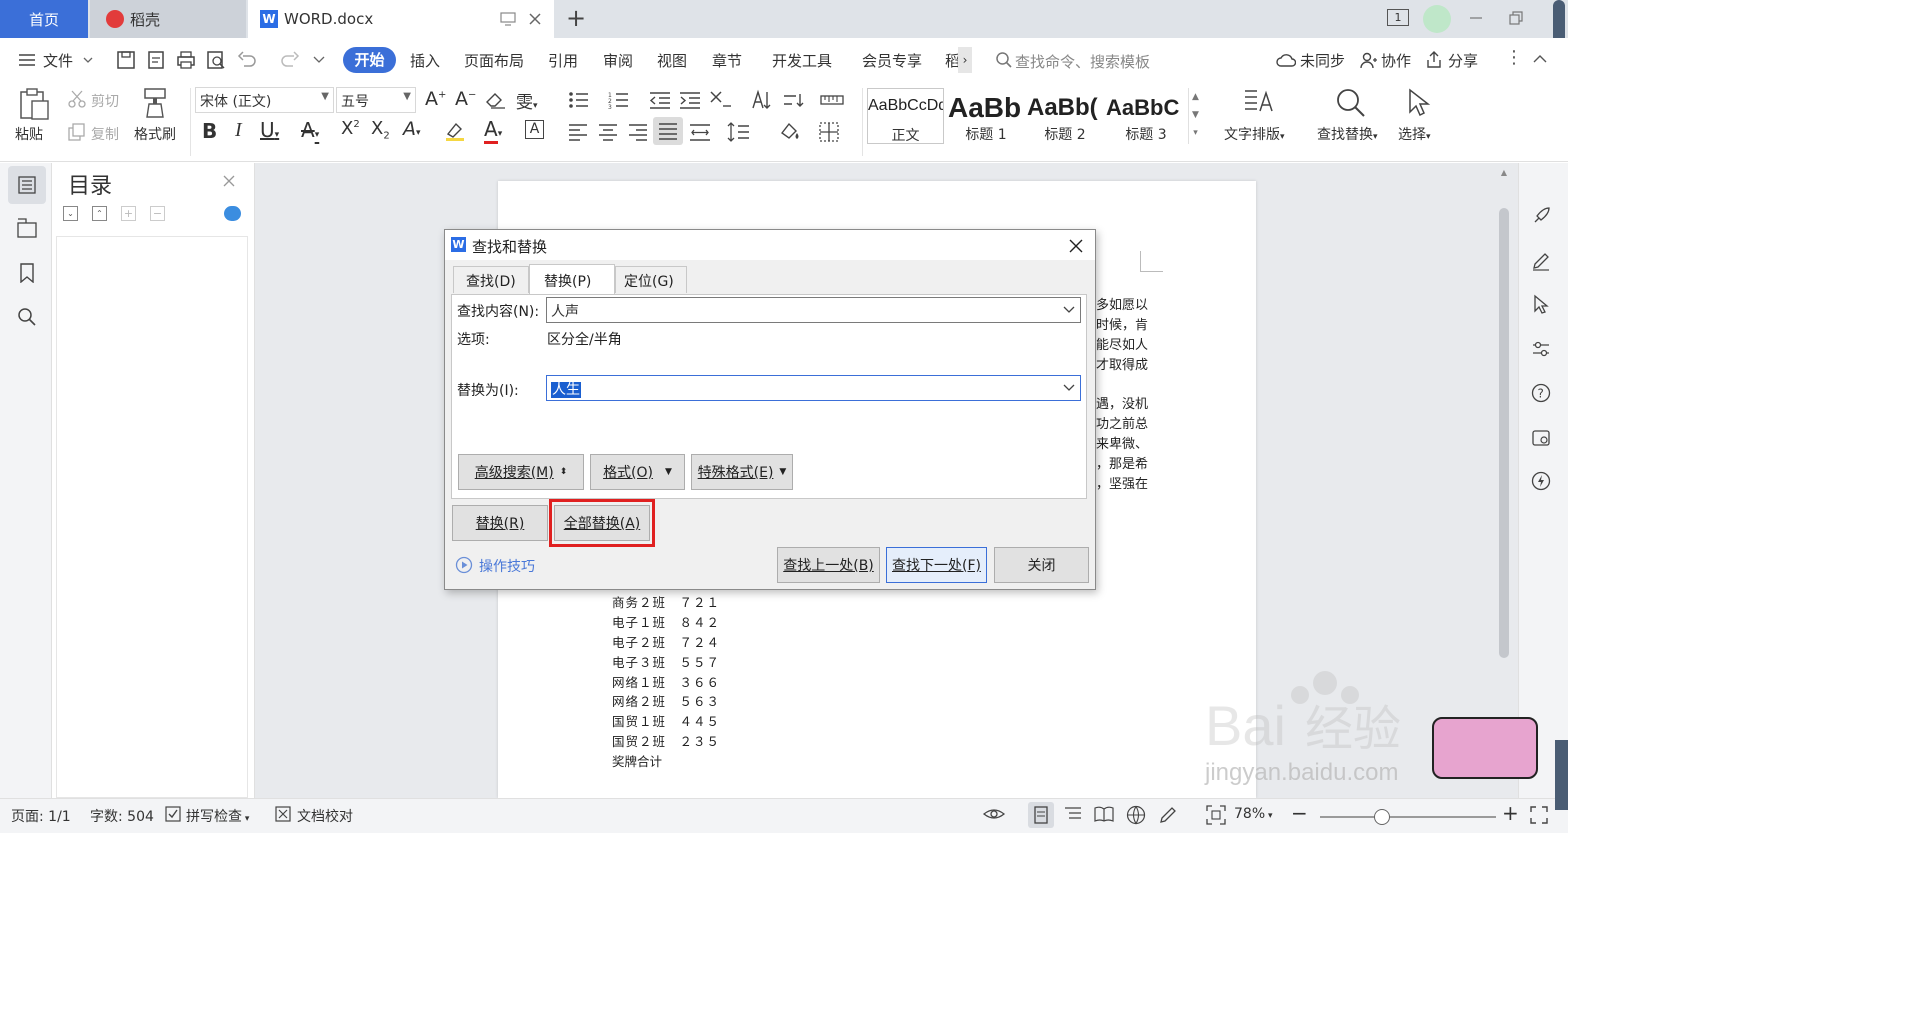  Describe the element at coordinates (1539, 815) in the screenshot. I see `fullscreen-icon` at that location.